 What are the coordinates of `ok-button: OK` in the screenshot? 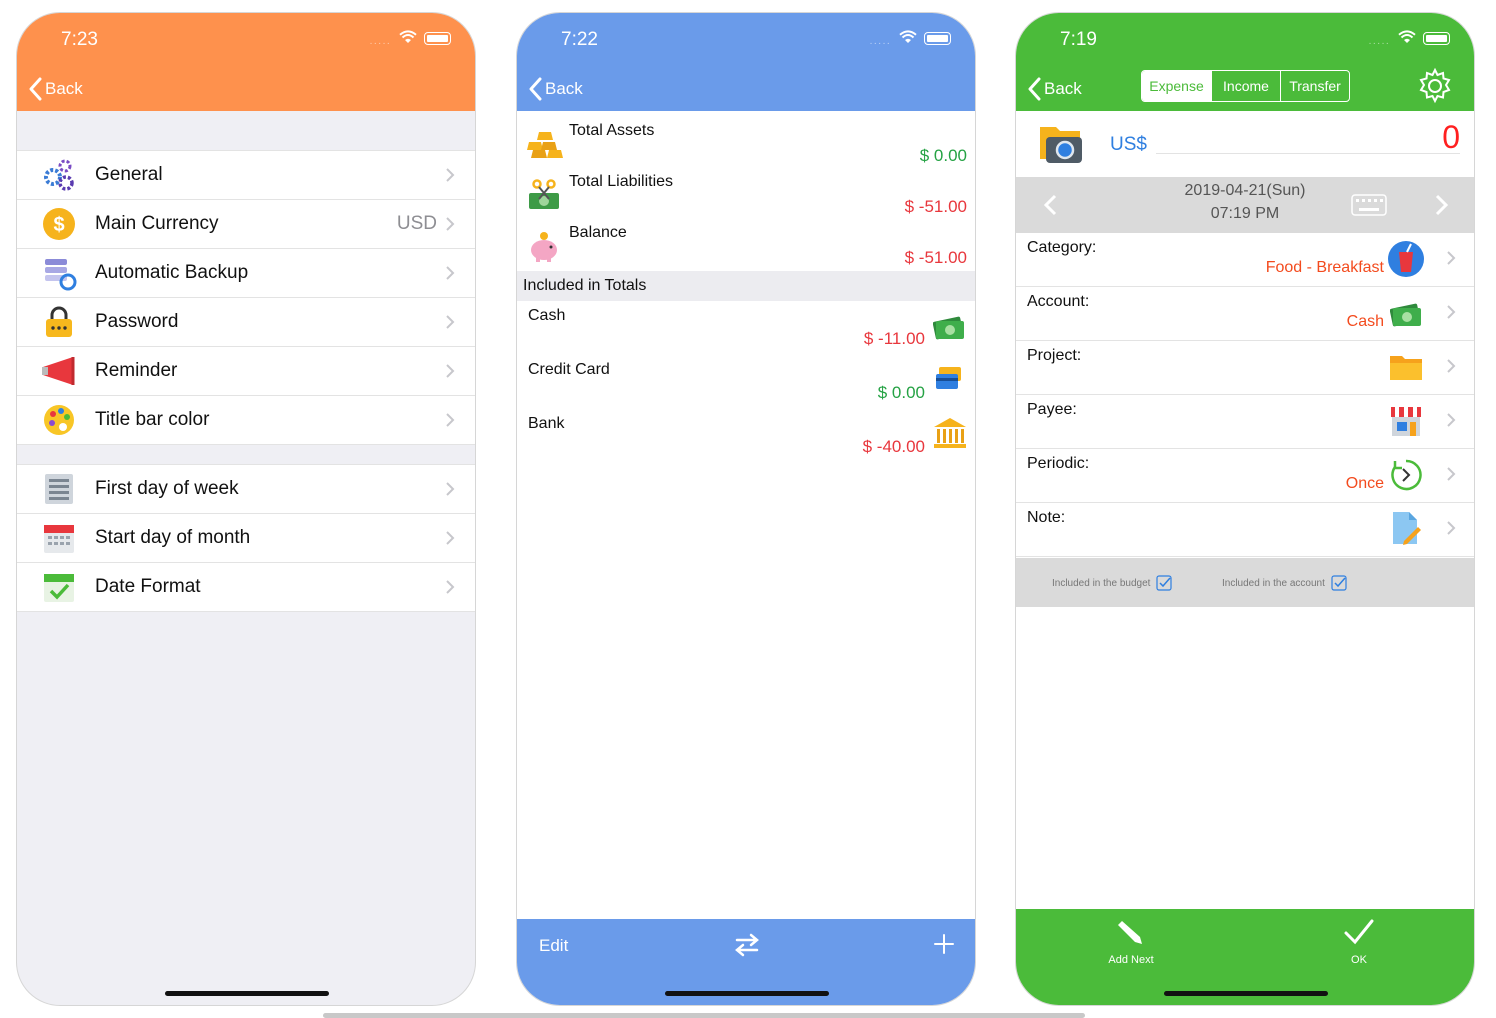 It's located at (1359, 941).